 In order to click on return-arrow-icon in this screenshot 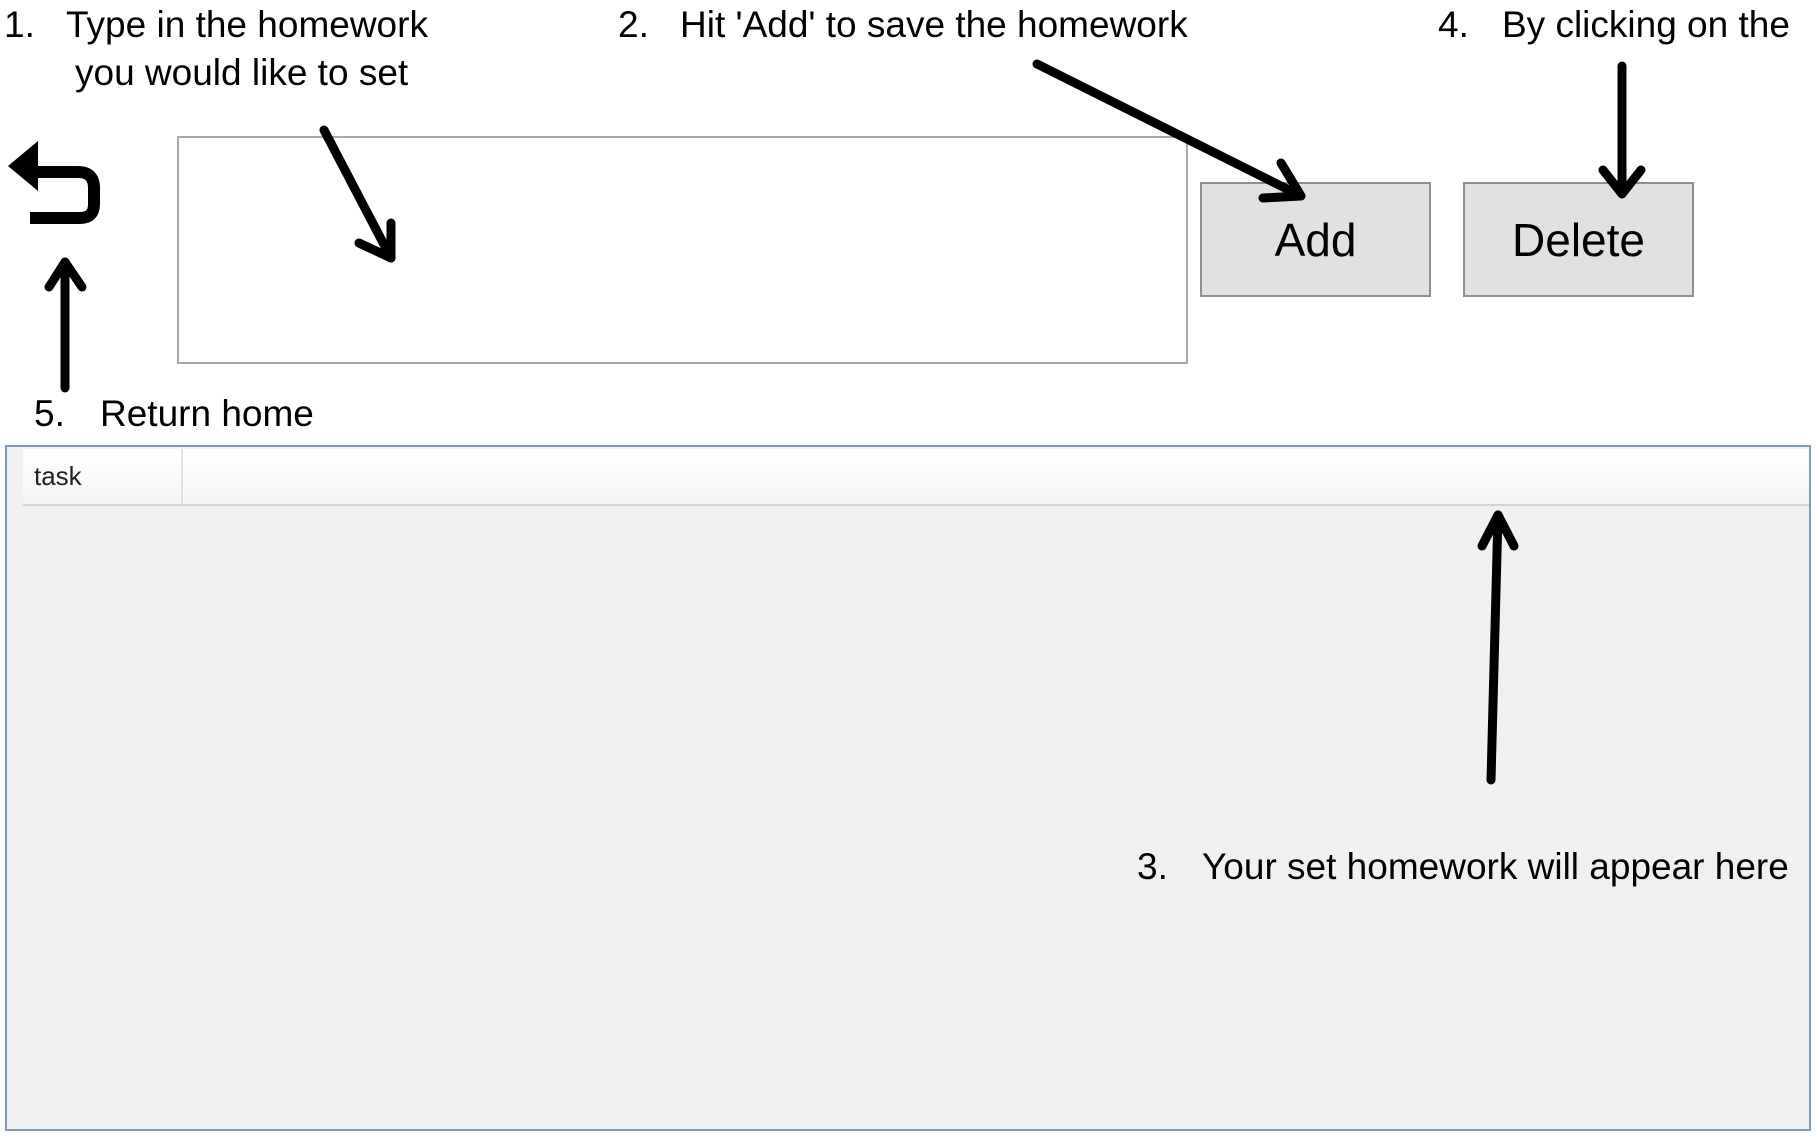, I will do `click(54, 182)`.